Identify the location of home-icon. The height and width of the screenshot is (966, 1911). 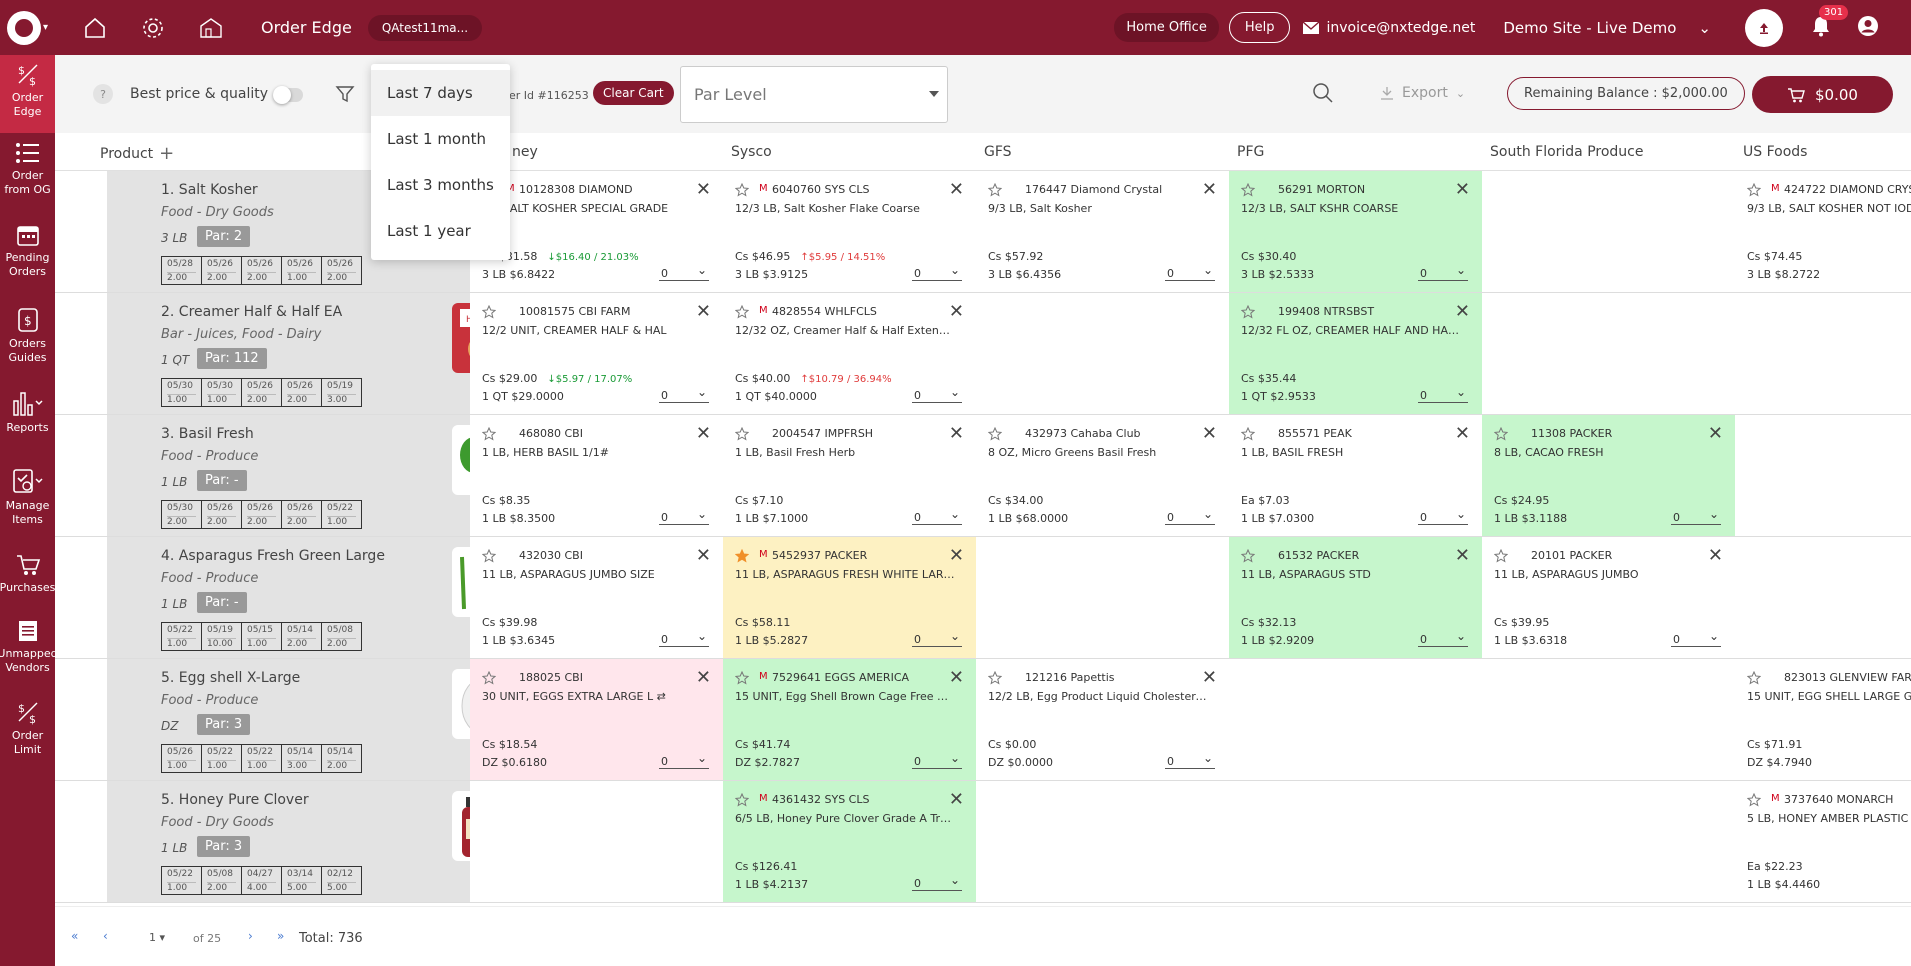
(95, 28).